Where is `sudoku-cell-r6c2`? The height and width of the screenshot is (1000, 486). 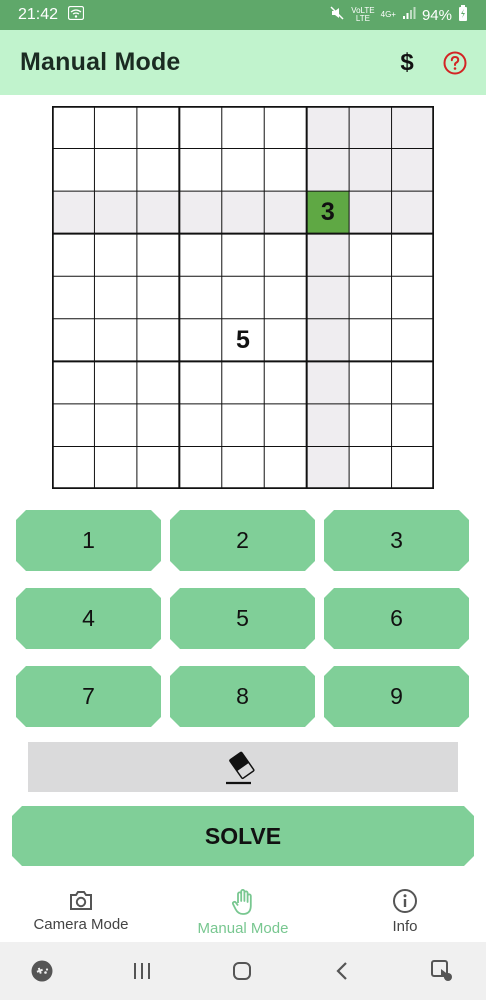 sudoku-cell-r6c2 is located at coordinates (115, 340).